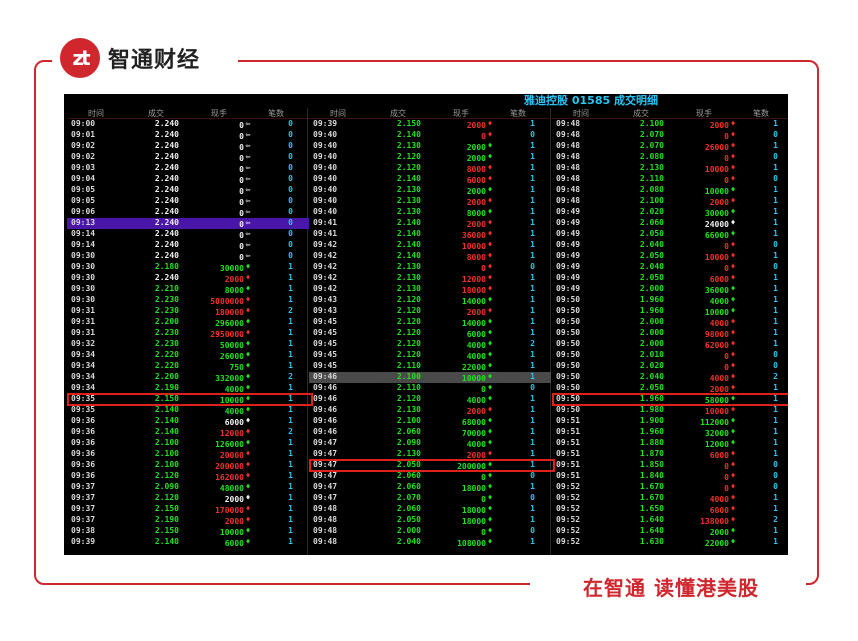 The image size is (858, 641). What do you see at coordinates (430, 520) in the screenshot?
I see `trade-row: 09:48 2.050 18000 ♦ 1` at bounding box center [430, 520].